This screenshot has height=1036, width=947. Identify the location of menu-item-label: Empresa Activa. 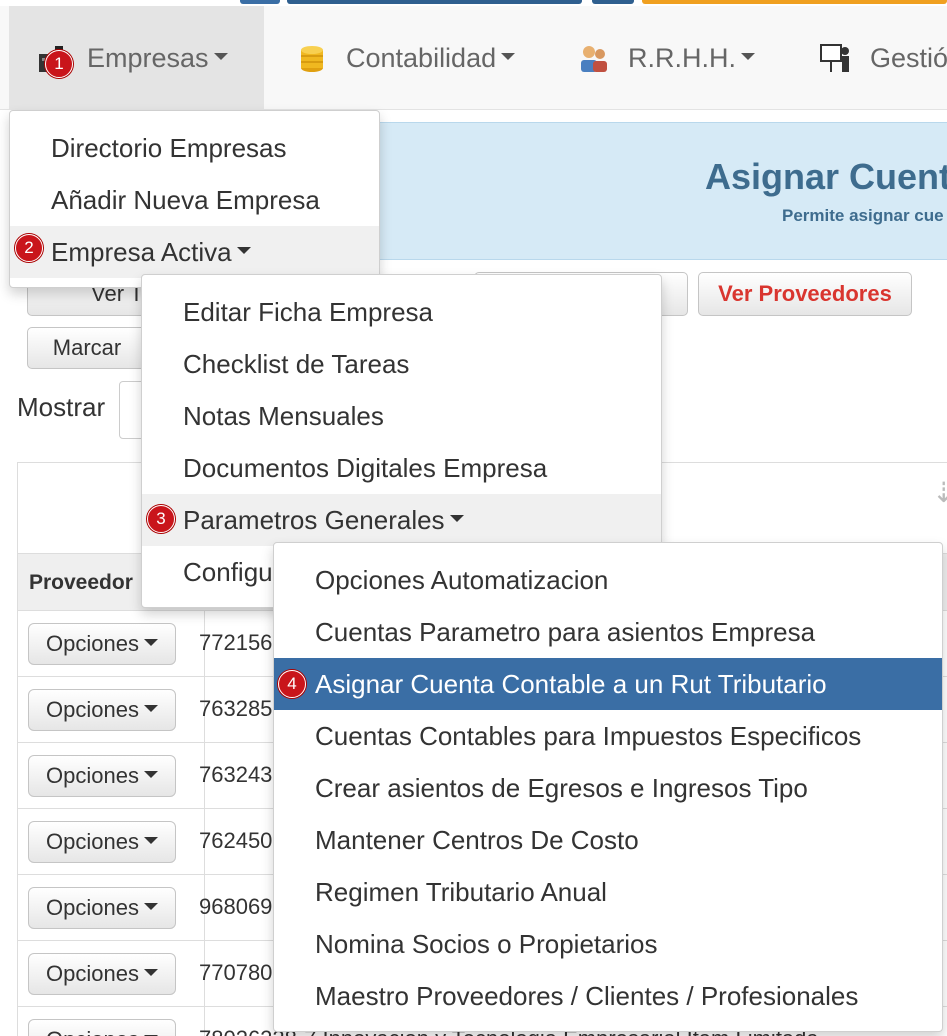
(141, 251).